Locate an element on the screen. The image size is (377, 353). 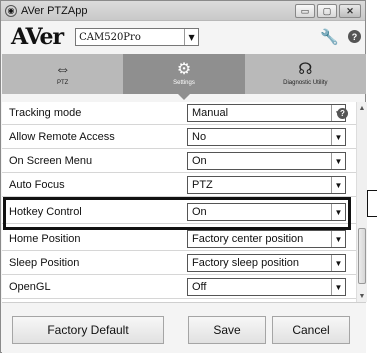
window-title: AVer PTZApp is located at coordinates (54, 10).